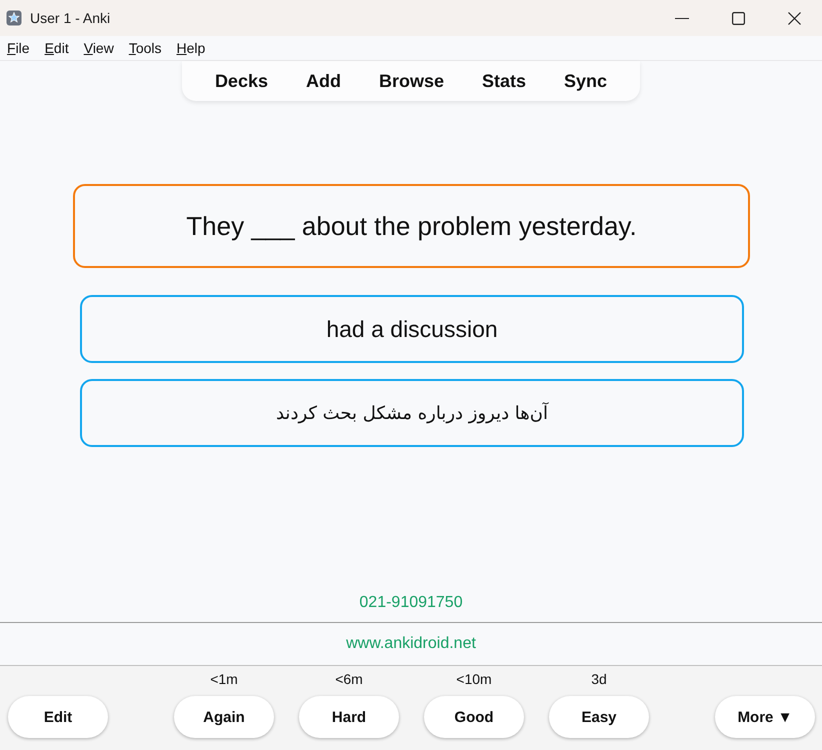 The width and height of the screenshot is (822, 750). Describe the element at coordinates (794, 18) in the screenshot. I see `close-icon` at that location.